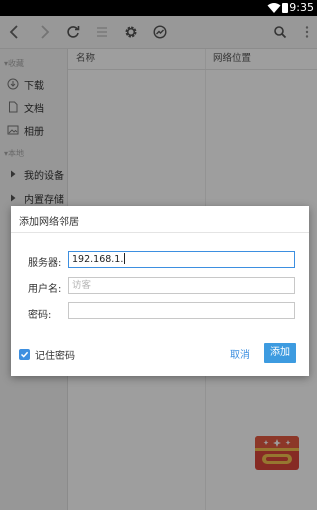 This screenshot has height=510, width=320. What do you see at coordinates (280, 353) in the screenshot?
I see `add-button: 添加` at bounding box center [280, 353].